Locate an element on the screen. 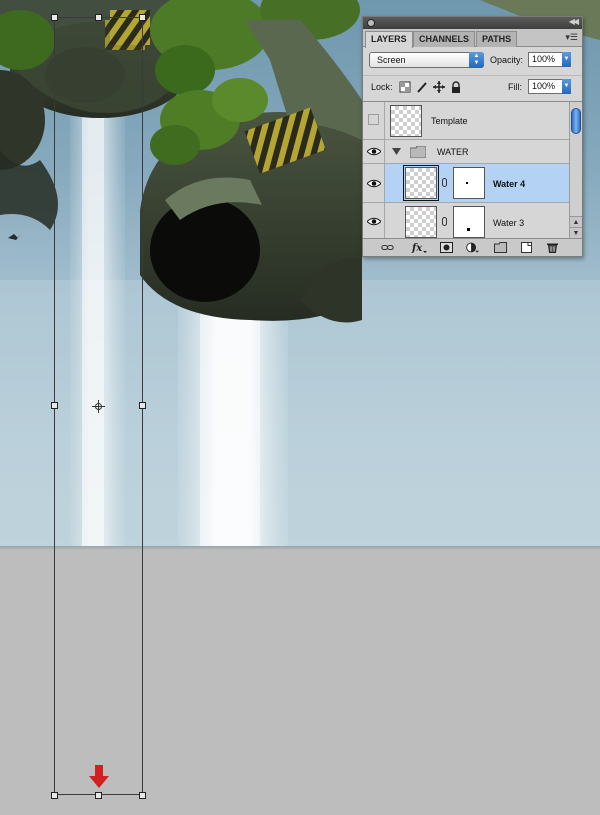  new-group-icon is located at coordinates (500, 247).